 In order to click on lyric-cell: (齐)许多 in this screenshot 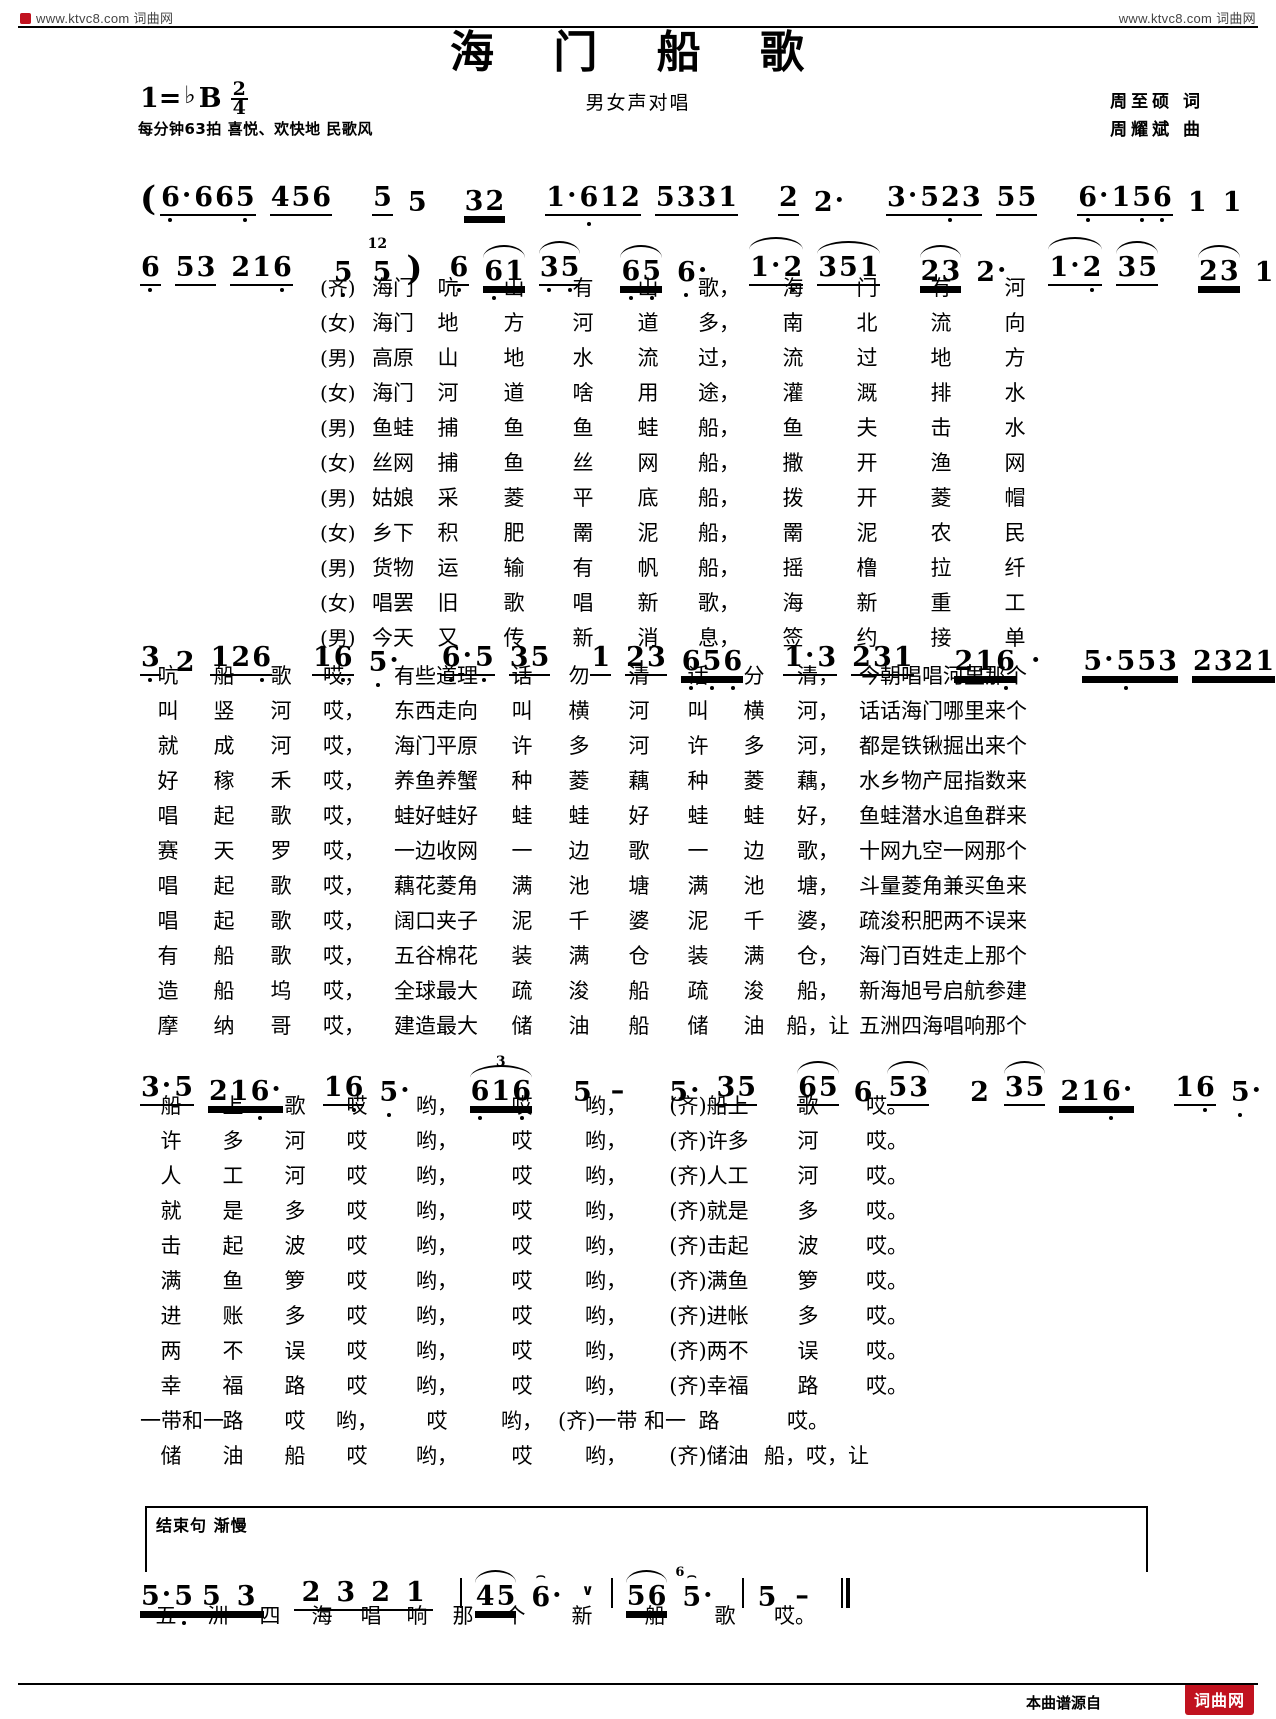, I will do `click(709, 1141)`.